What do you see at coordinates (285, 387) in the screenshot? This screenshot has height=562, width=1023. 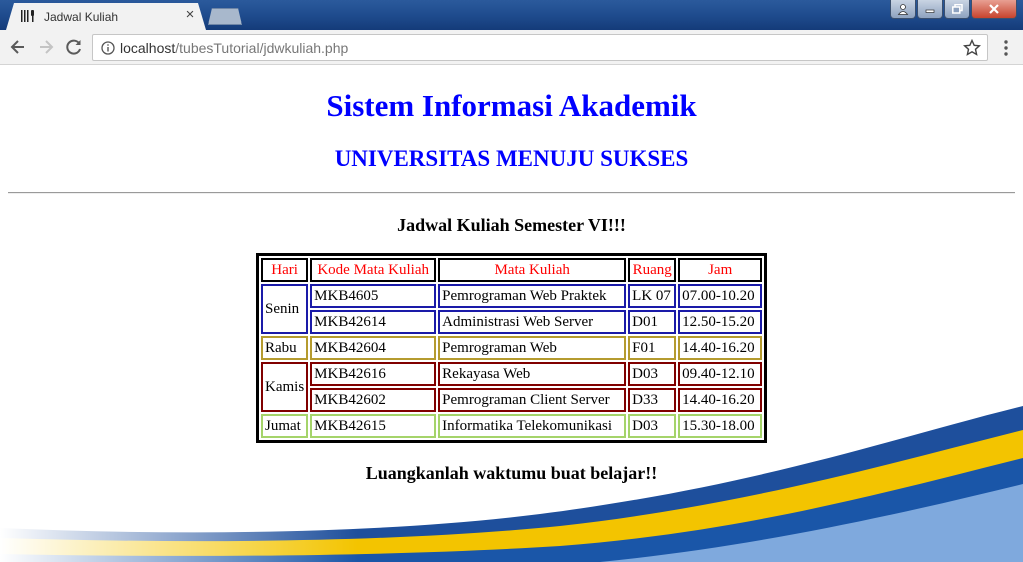 I see `day-cell: Kamis` at bounding box center [285, 387].